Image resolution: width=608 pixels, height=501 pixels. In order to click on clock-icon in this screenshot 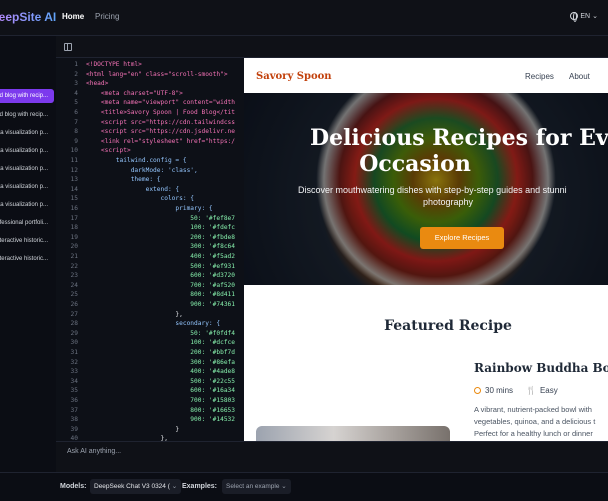, I will do `click(477, 390)`.